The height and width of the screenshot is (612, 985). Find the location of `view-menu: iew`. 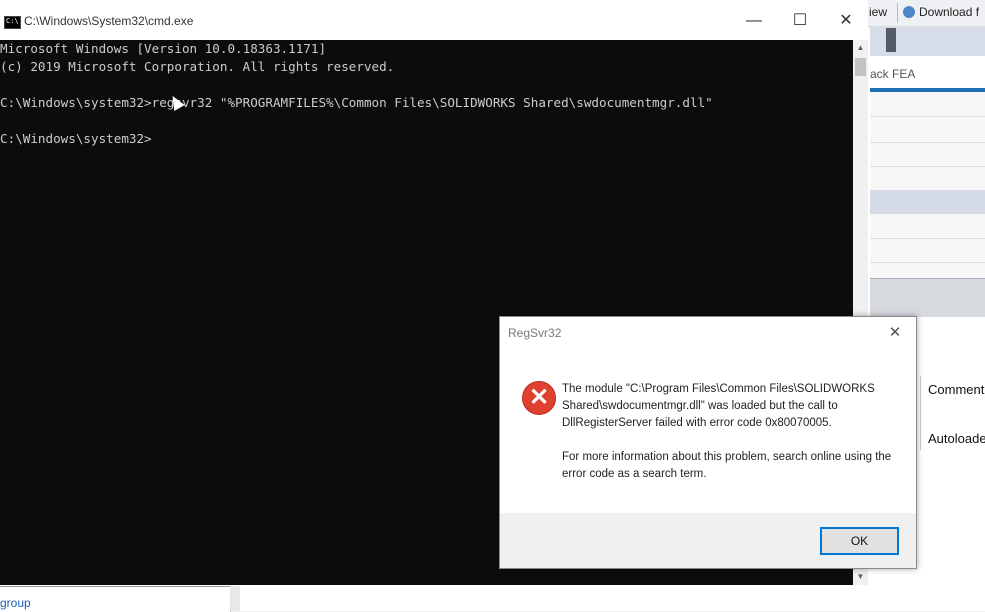

view-menu: iew is located at coordinates (878, 12).